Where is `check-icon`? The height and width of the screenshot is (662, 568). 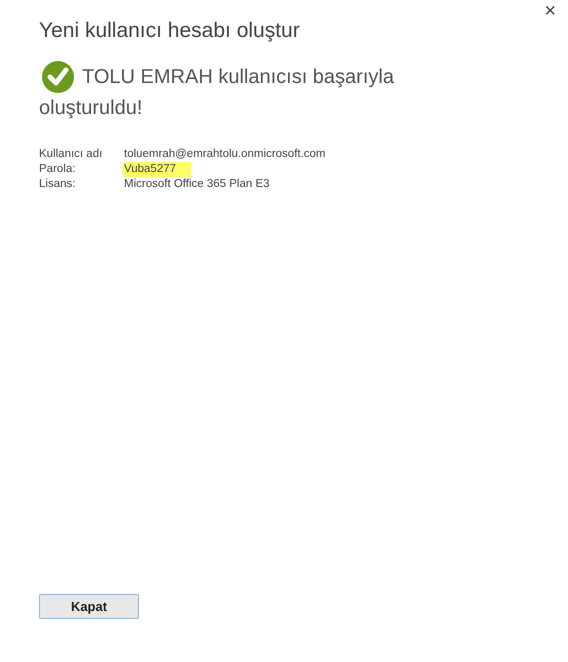
check-icon is located at coordinates (58, 77).